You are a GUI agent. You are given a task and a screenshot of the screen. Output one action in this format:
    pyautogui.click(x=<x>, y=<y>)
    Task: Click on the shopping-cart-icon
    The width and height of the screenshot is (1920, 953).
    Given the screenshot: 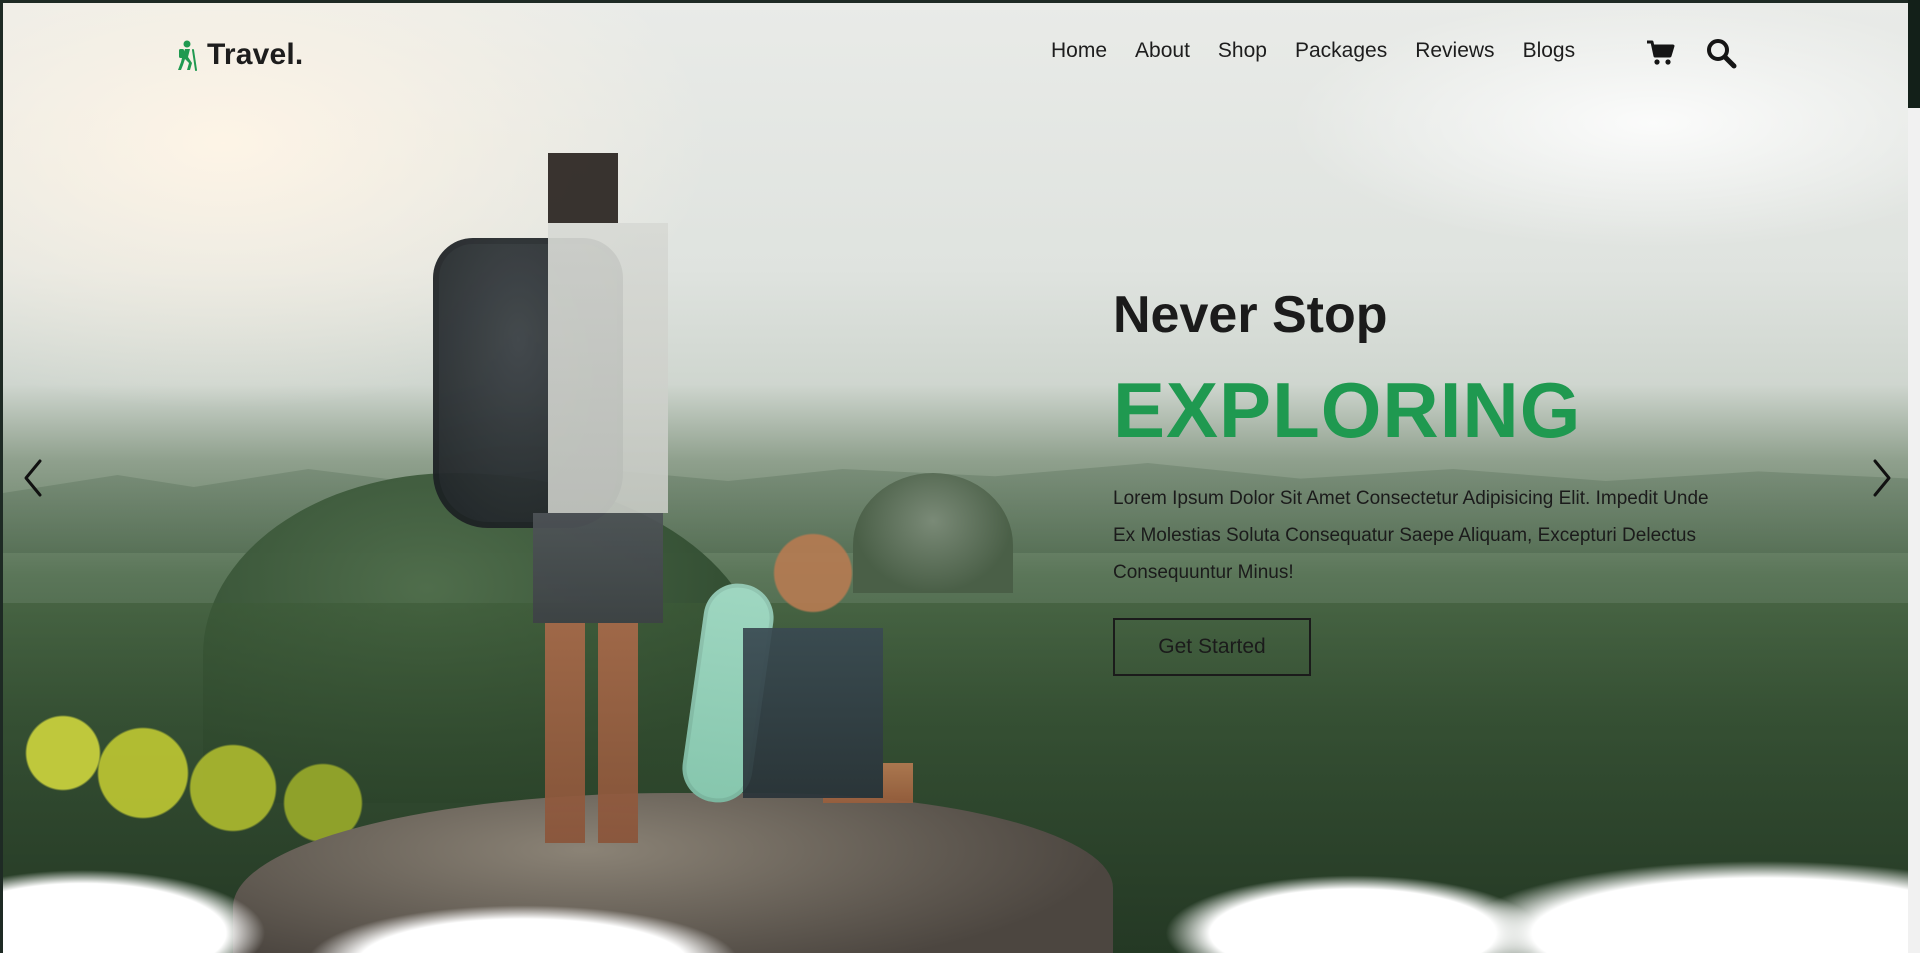 What is the action you would take?
    pyautogui.click(x=1661, y=53)
    